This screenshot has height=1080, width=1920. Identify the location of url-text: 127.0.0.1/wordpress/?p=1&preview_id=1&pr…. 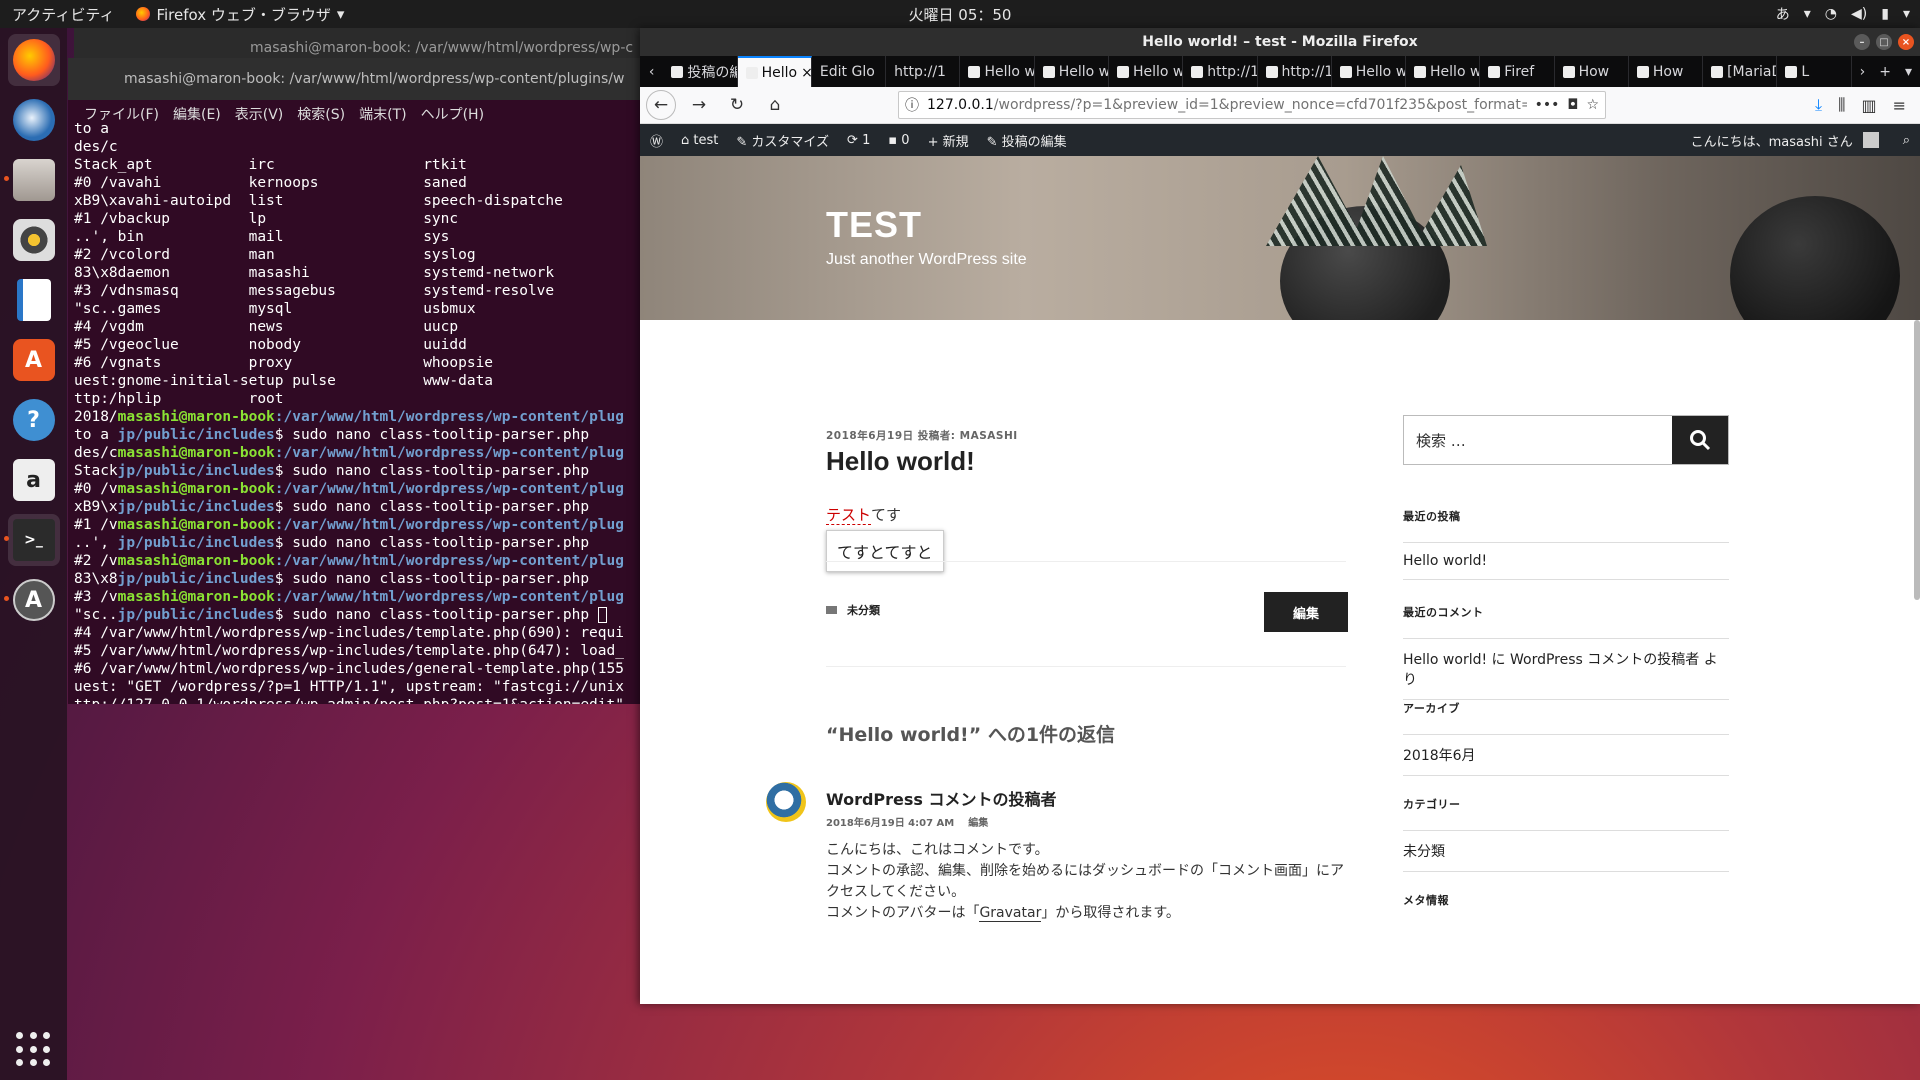
(1227, 105).